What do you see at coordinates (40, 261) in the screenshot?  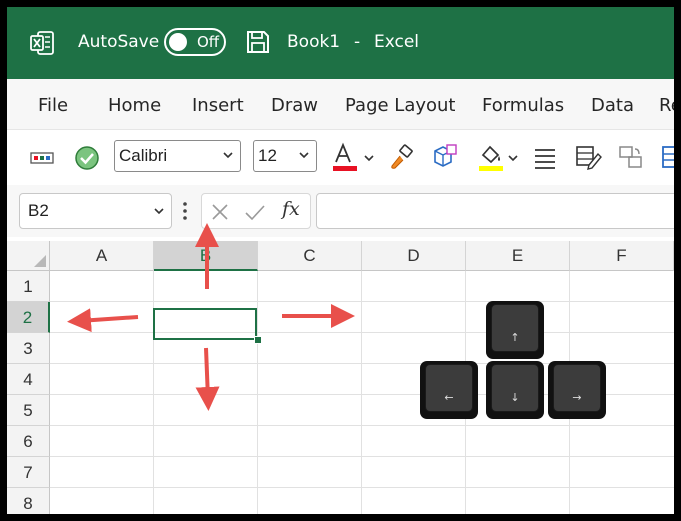 I see `select-all-triangle-icon` at bounding box center [40, 261].